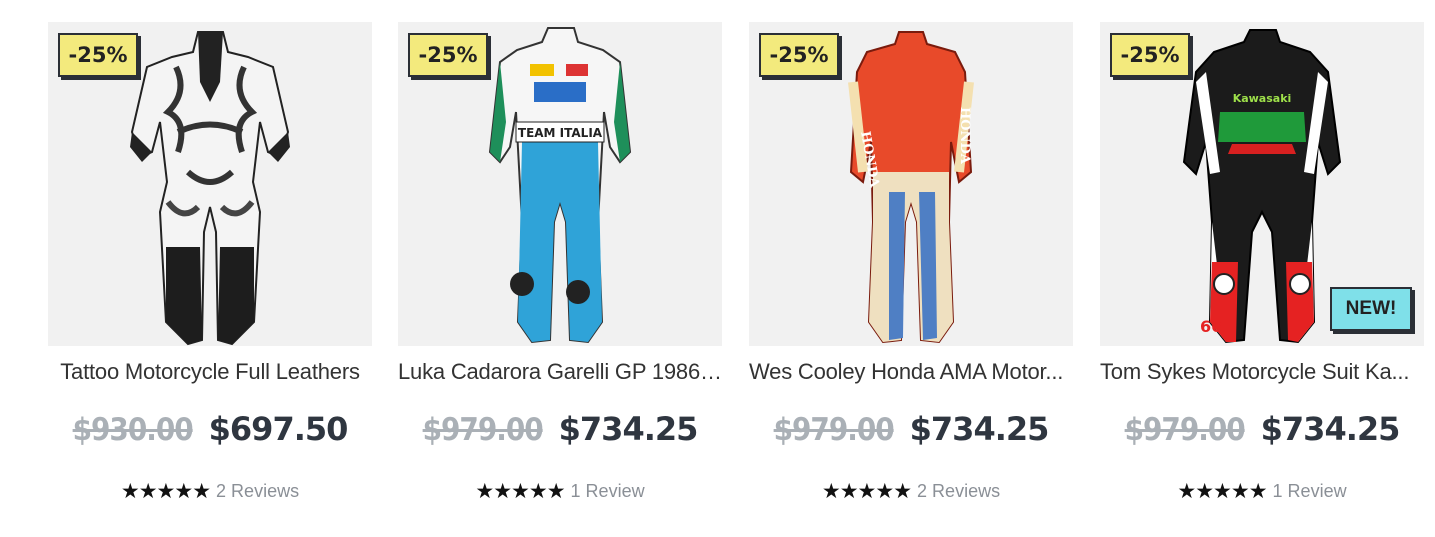 This screenshot has height=537, width=1435. What do you see at coordinates (133, 430) in the screenshot?
I see `original-price: $930.00` at bounding box center [133, 430].